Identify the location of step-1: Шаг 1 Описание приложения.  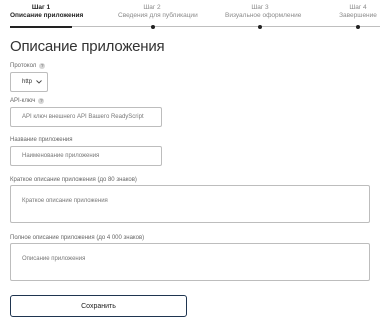
(47, 12).